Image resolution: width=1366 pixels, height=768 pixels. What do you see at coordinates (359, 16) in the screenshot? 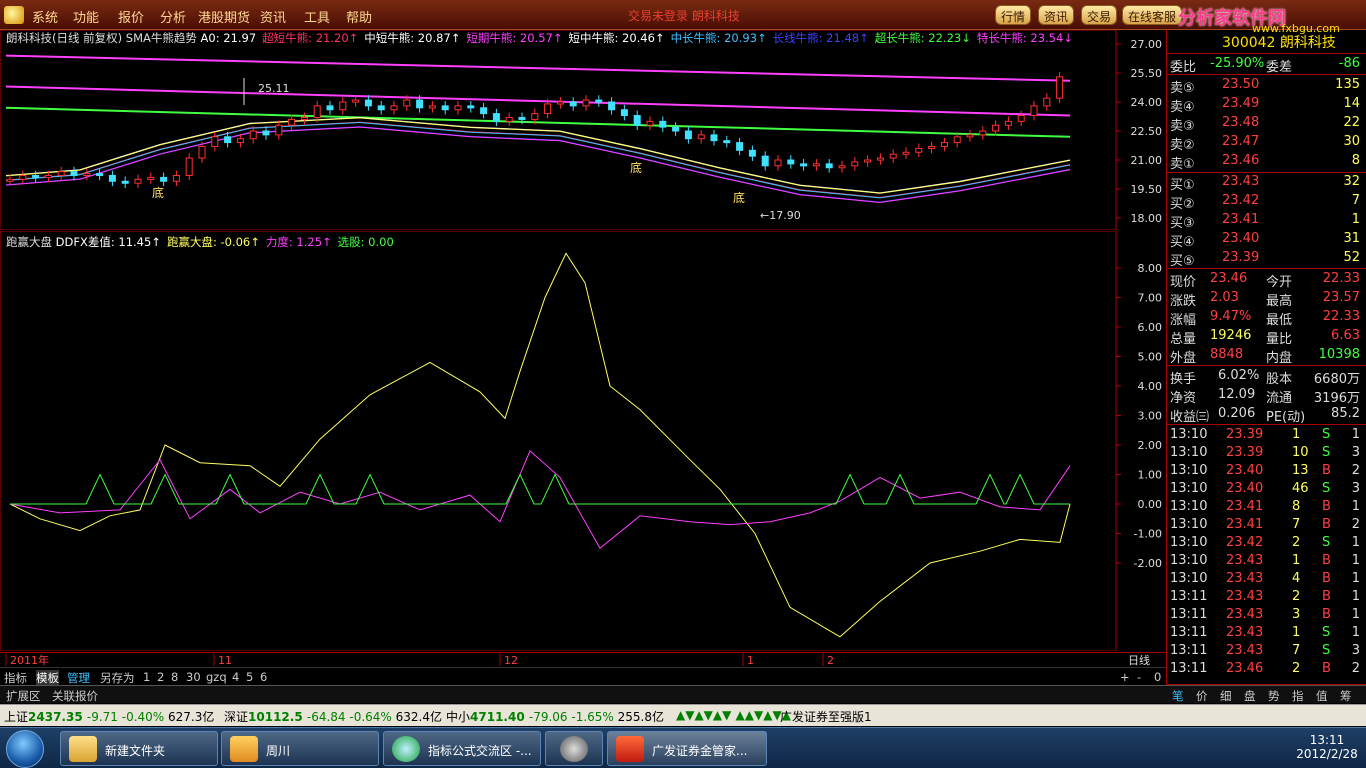
I see `menu-help: 帮助` at bounding box center [359, 16].